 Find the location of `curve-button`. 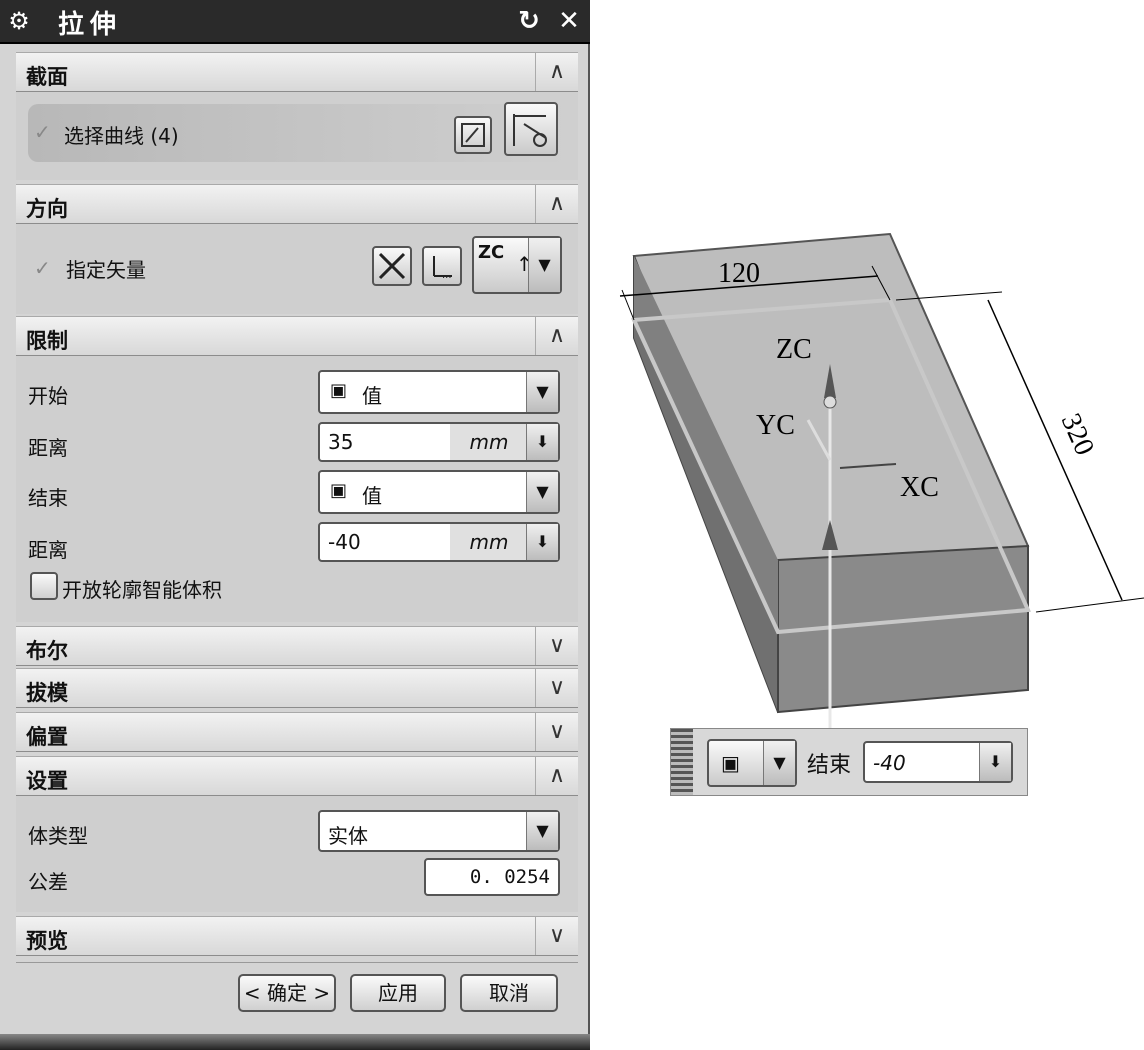

curve-button is located at coordinates (531, 129).